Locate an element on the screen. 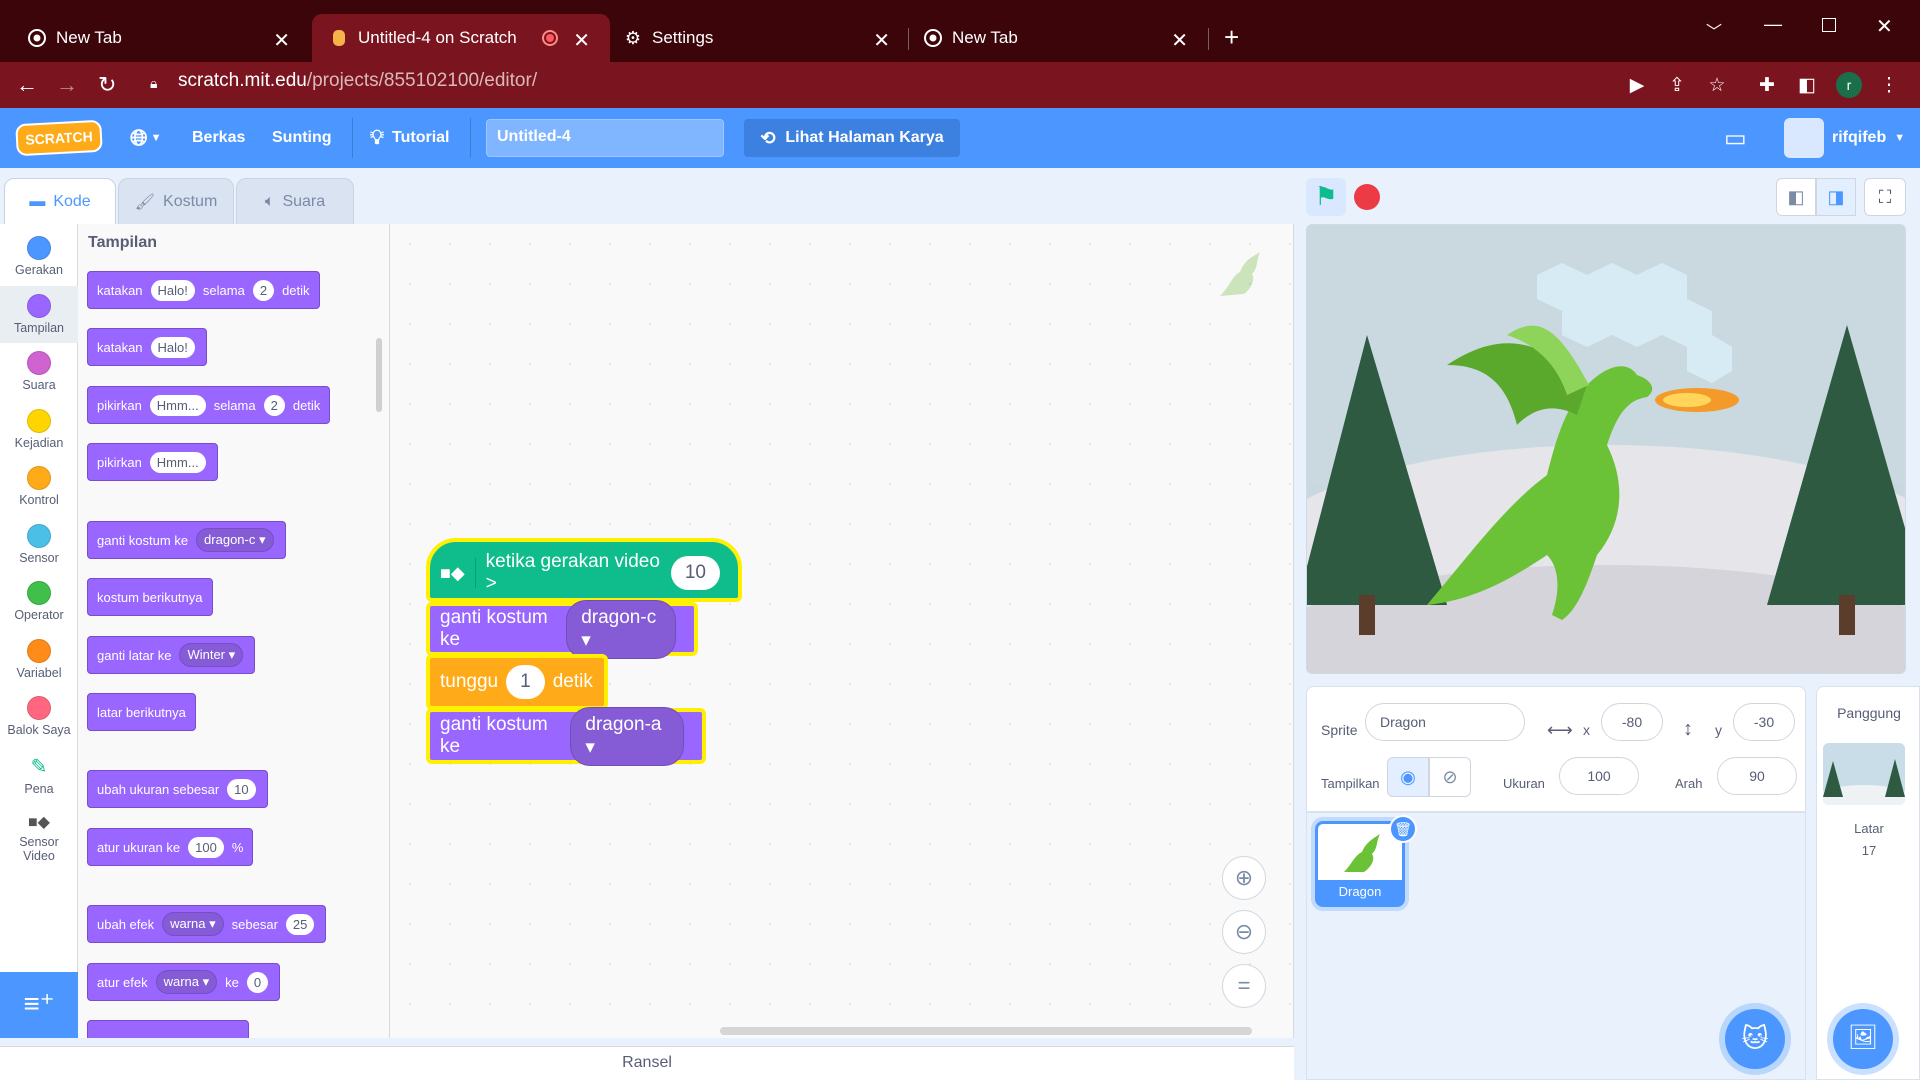 Image resolution: width=1920 pixels, height=1080 pixels. block-set-effect: atur efek warna ▾ ke 0 is located at coordinates (184, 982).